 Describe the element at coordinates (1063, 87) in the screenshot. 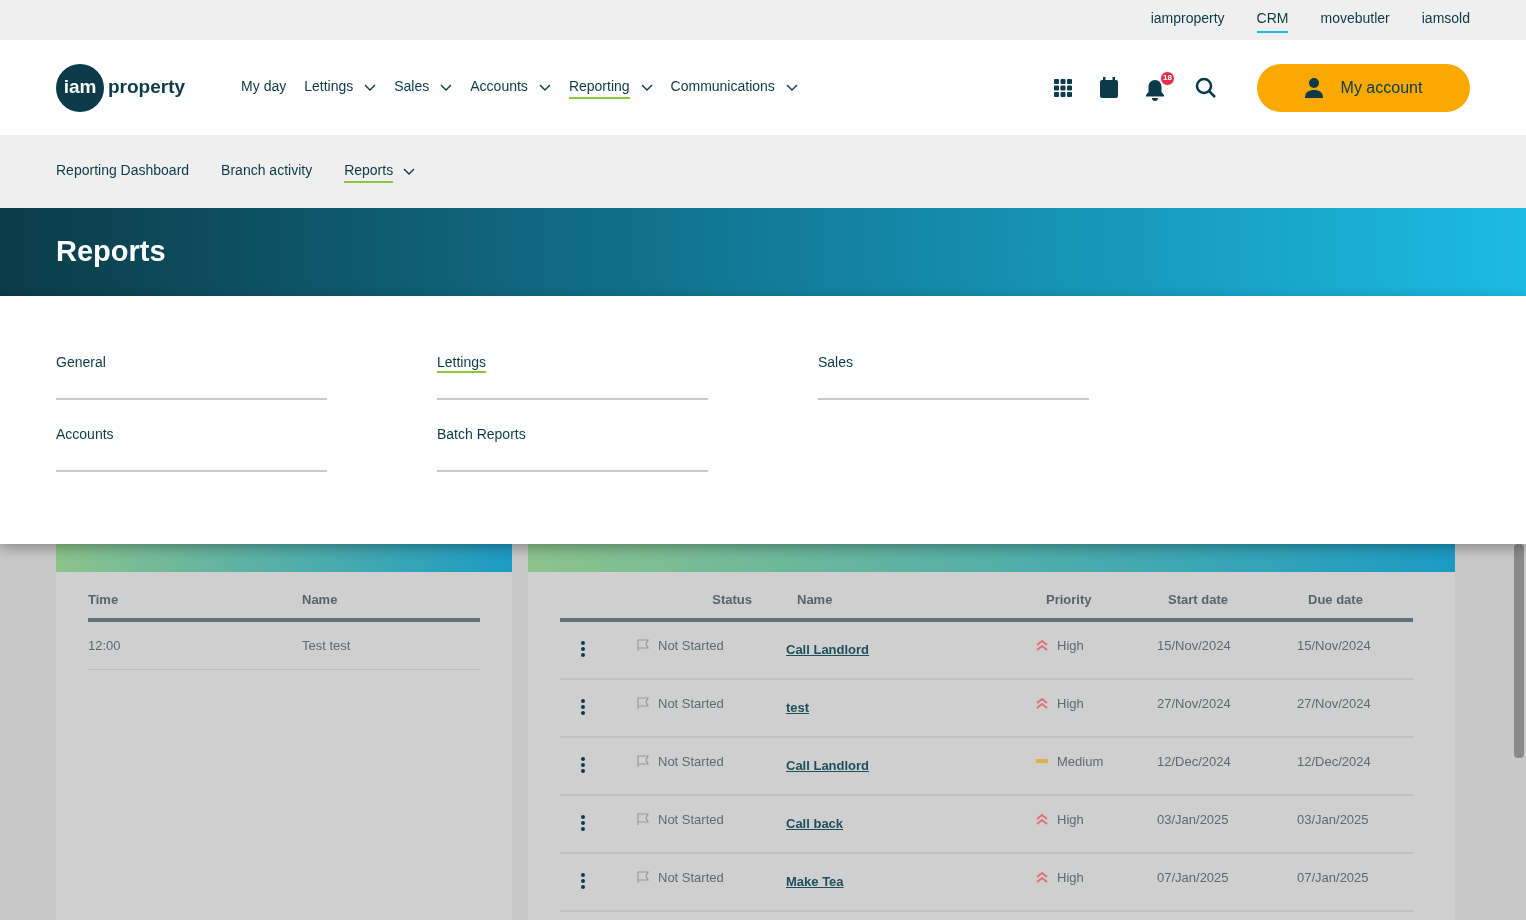

I see `apps-grid-icon` at that location.